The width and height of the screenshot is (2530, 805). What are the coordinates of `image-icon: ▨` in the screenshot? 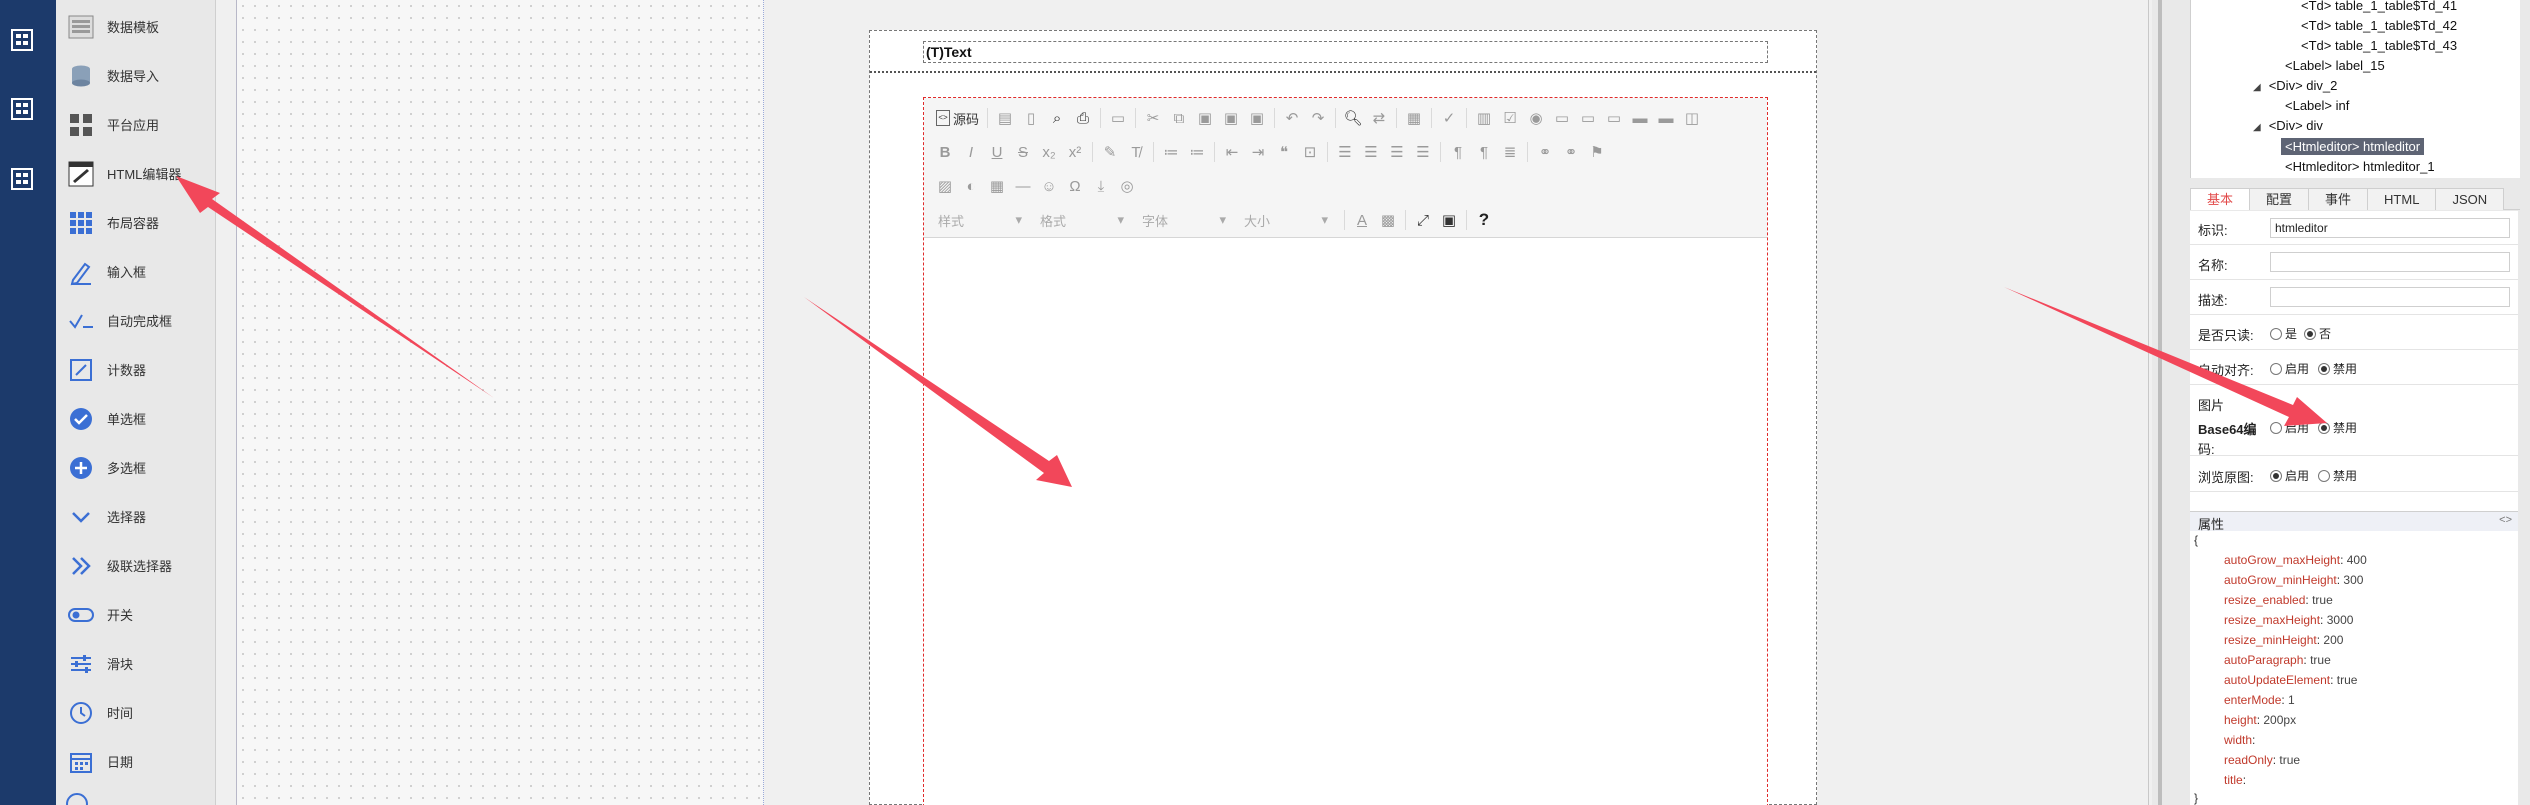 It's located at (945, 186).